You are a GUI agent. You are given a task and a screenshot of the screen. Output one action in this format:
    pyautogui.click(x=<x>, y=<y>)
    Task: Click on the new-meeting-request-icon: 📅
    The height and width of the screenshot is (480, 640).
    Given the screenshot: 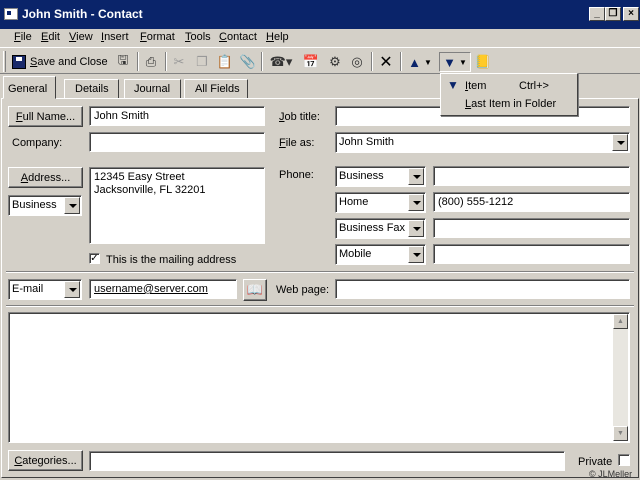 What is the action you would take?
    pyautogui.click(x=311, y=62)
    